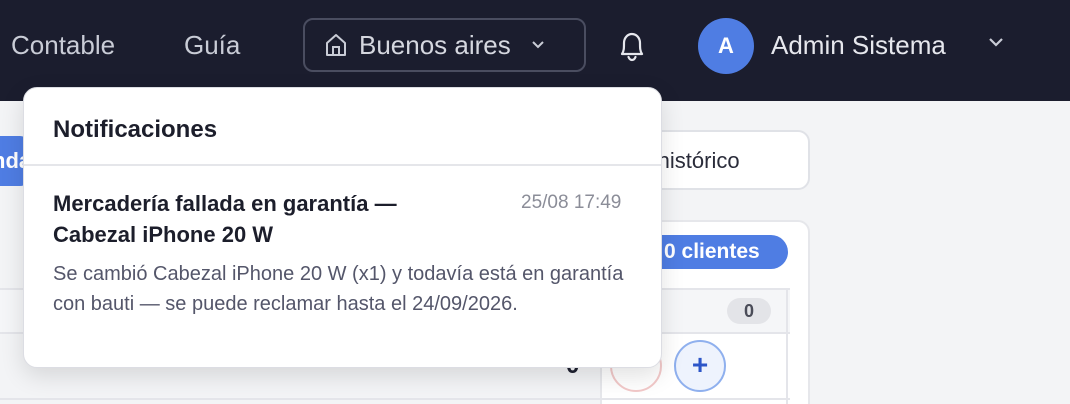 The image size is (1070, 404). What do you see at coordinates (336, 45) in the screenshot?
I see `home-icon` at bounding box center [336, 45].